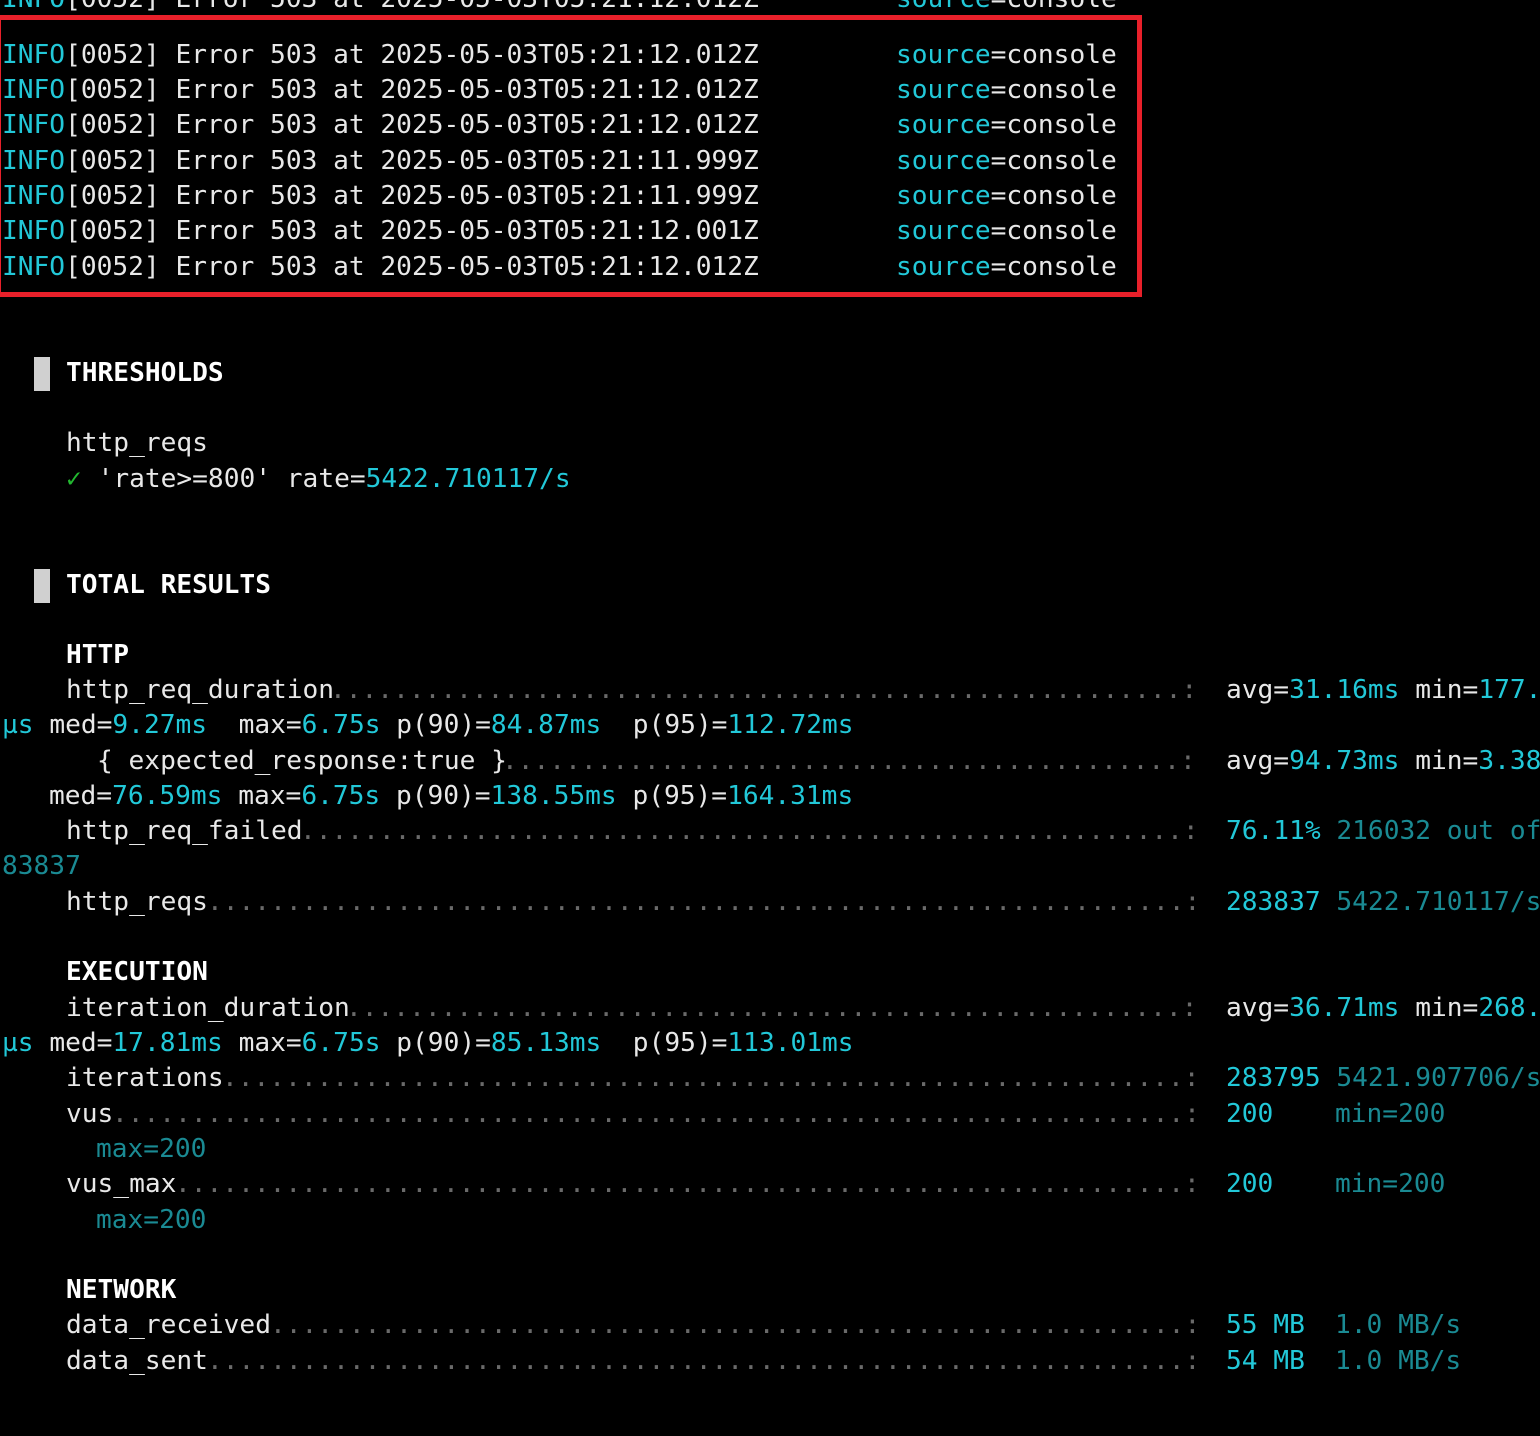 Image resolution: width=1540 pixels, height=1436 pixels. What do you see at coordinates (168, 585) in the screenshot?
I see `total-results-heading: TOTAL RESULTS` at bounding box center [168, 585].